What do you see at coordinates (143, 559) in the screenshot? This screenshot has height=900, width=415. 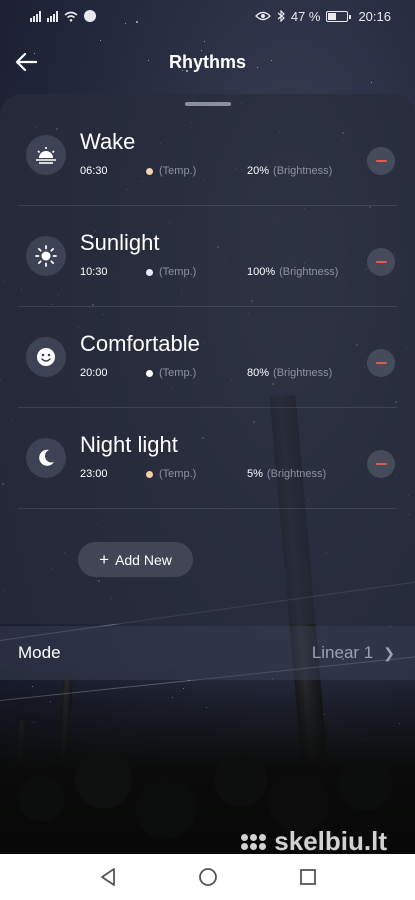 I see `add-new-label: Add New` at bounding box center [143, 559].